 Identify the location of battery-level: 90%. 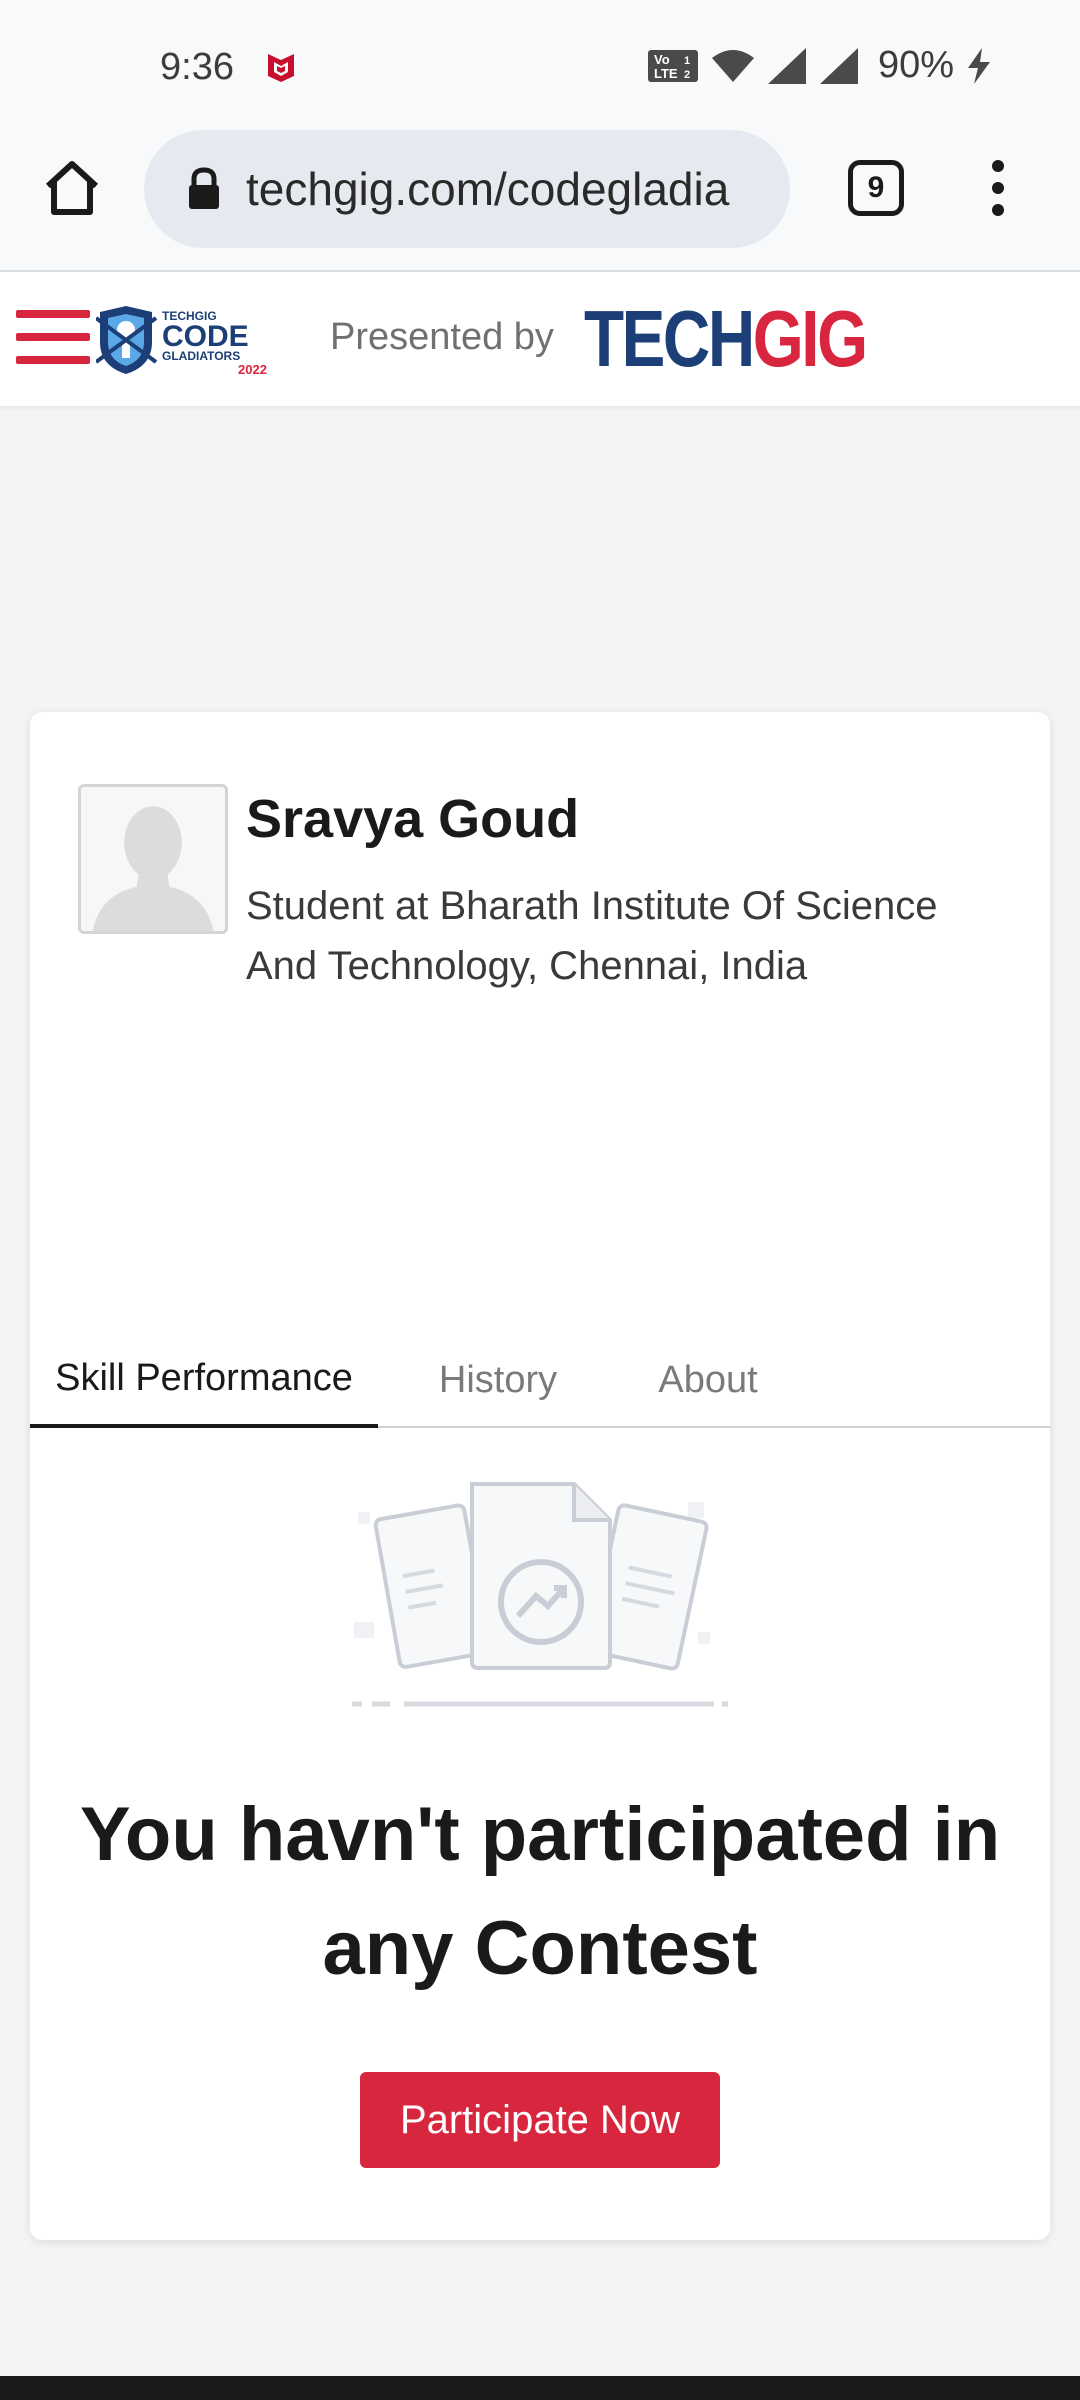
(915, 65).